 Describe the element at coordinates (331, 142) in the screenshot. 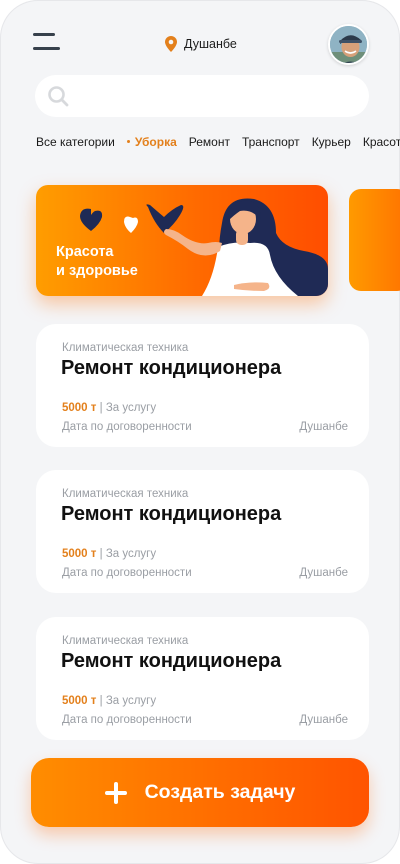

I see `category-courier: Курьер` at that location.